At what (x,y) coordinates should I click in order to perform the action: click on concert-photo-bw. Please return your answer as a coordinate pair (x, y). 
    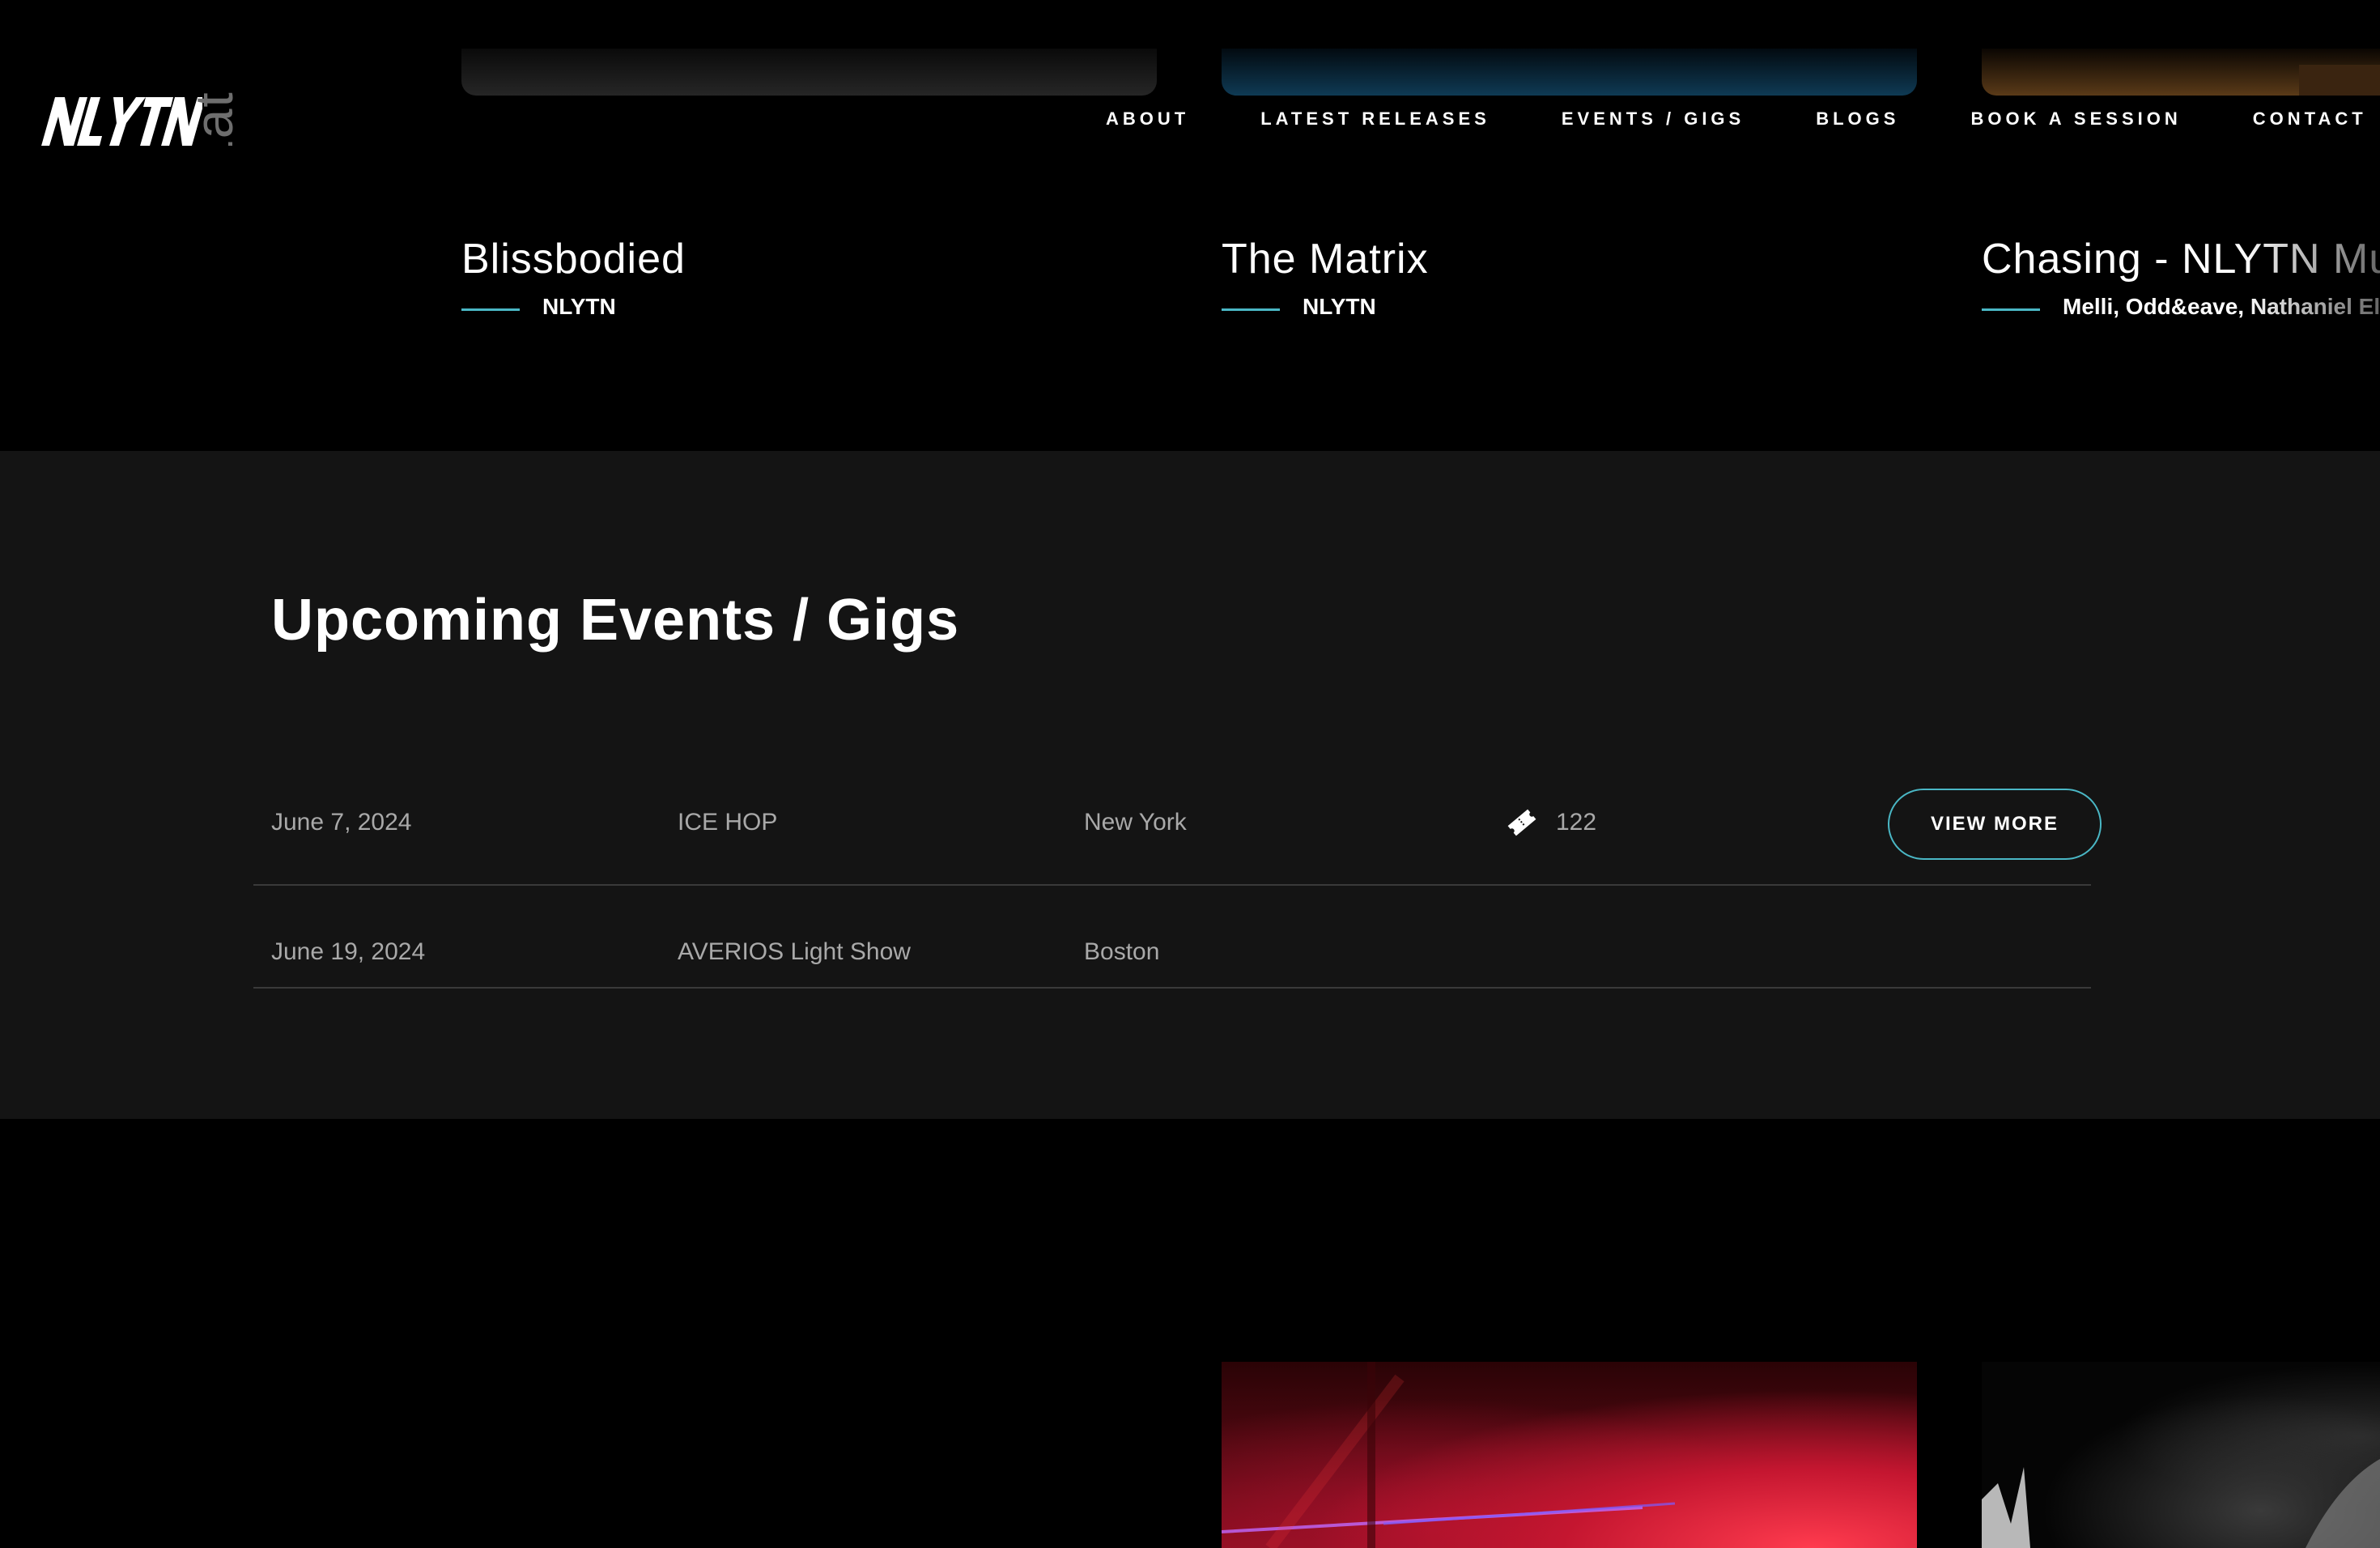
    Looking at the image, I should click on (2181, 1455).